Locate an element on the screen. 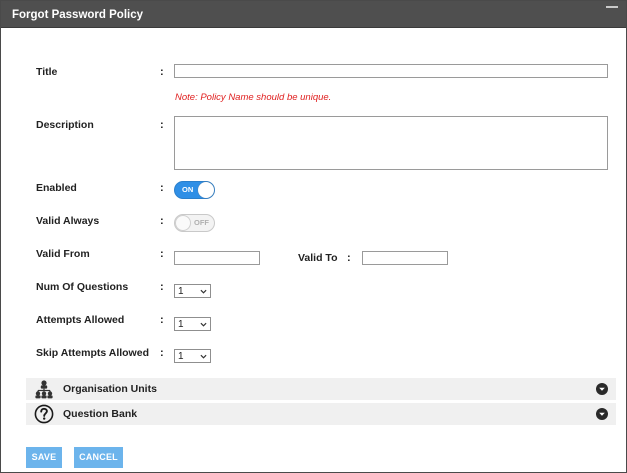  unique-name-note: Note: Policy Name should be unique. is located at coordinates (253, 97).